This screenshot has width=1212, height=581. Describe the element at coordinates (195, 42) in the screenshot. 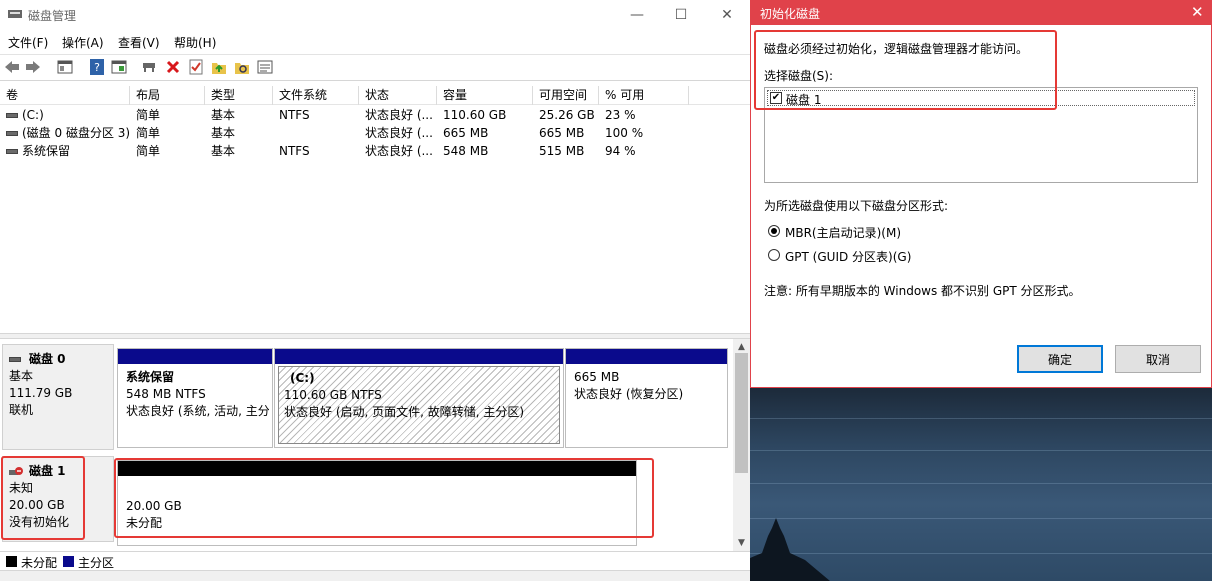

I see `menu-help: 帮助(H)` at that location.